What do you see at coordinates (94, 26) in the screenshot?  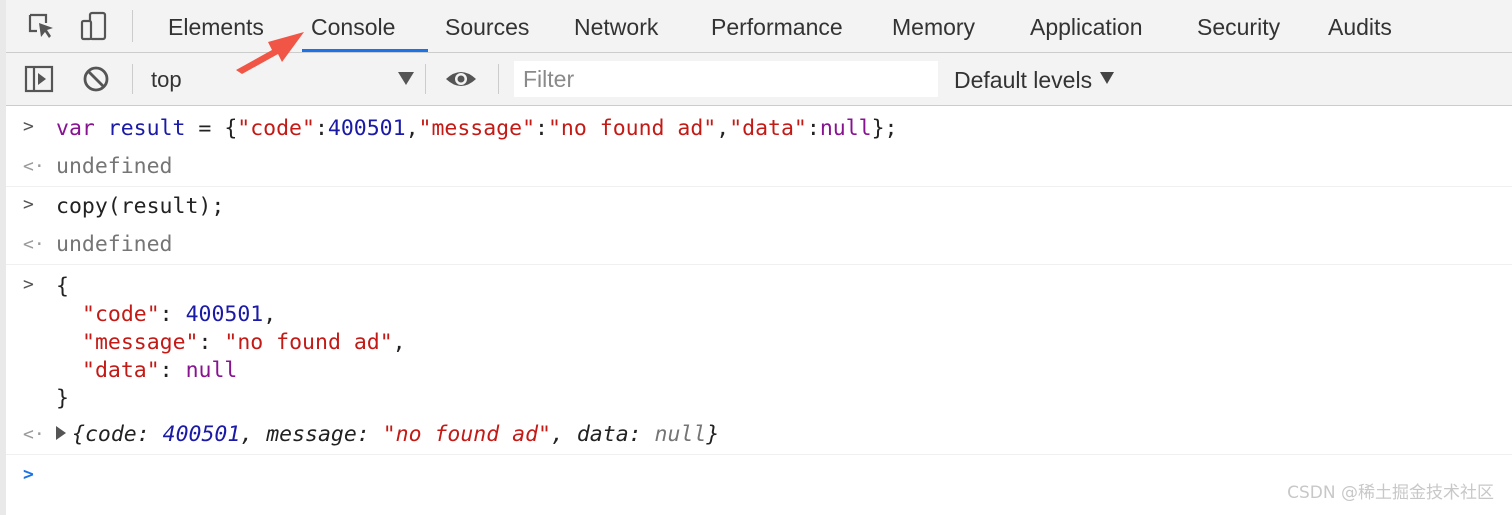 I see `device-toolbar-icon` at bounding box center [94, 26].